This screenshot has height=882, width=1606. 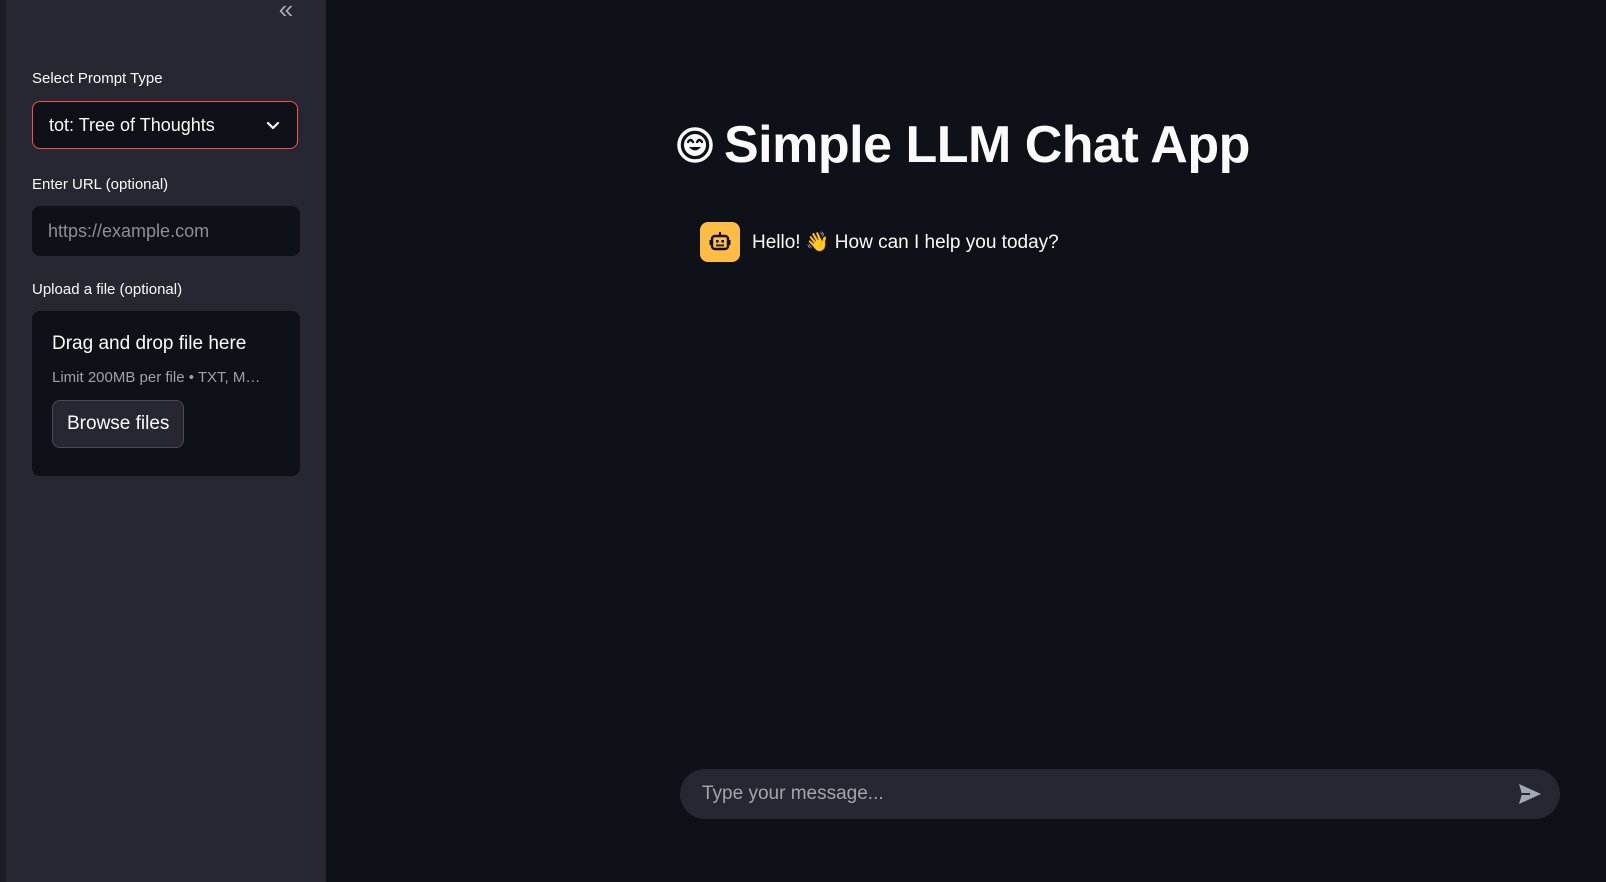 I want to click on upload-label: Upload a file (optional), so click(x=107, y=289).